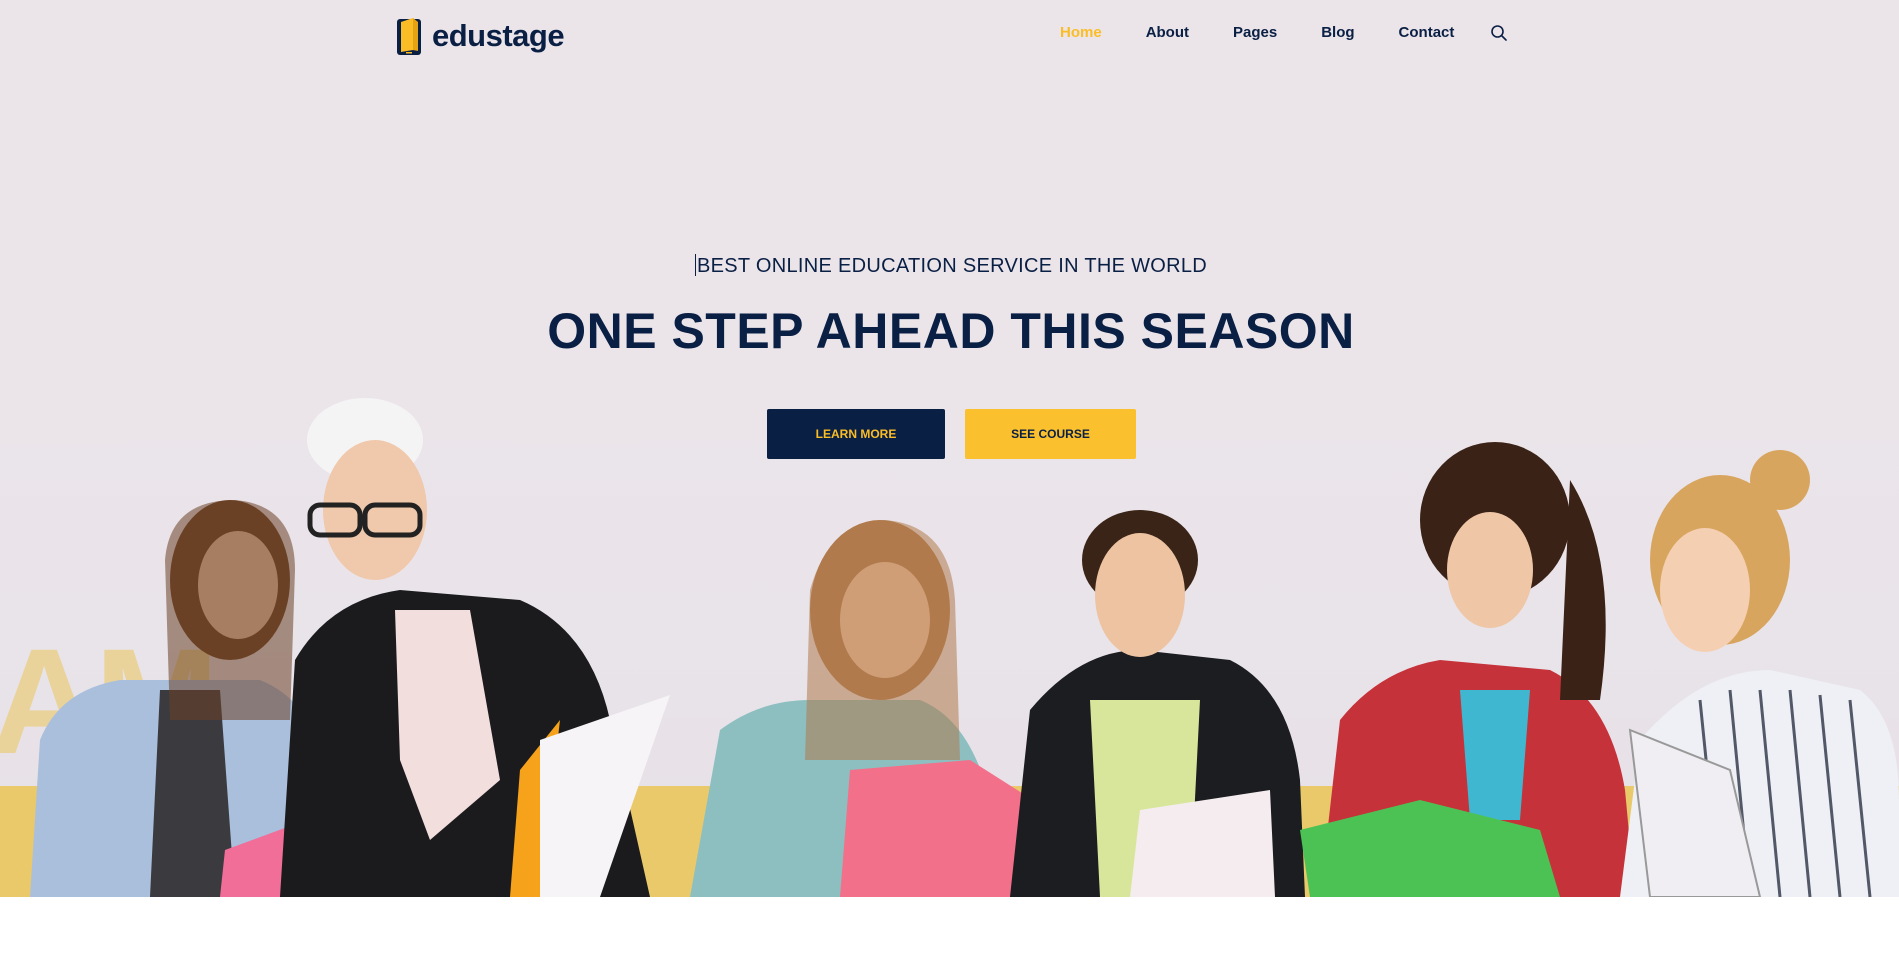 This screenshot has width=1899, height=960. Describe the element at coordinates (1427, 32) in the screenshot. I see `nav-item-contact: Contact` at that location.